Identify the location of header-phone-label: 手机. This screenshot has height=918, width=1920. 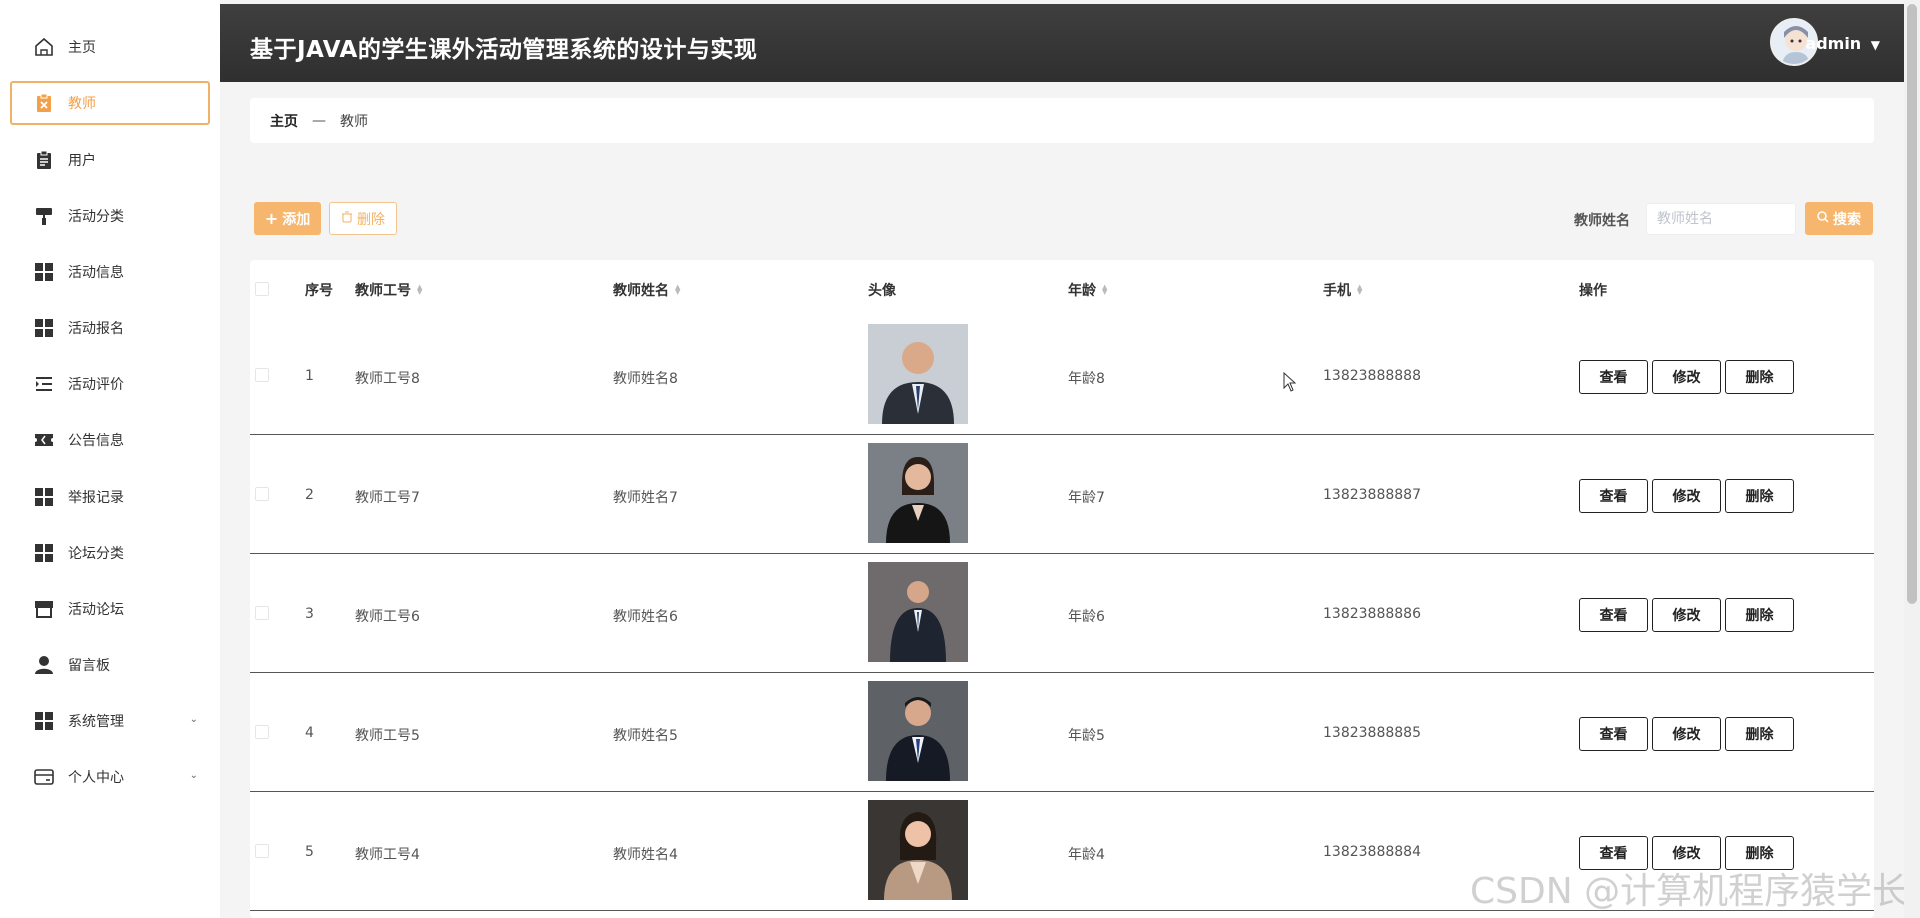
(1337, 291).